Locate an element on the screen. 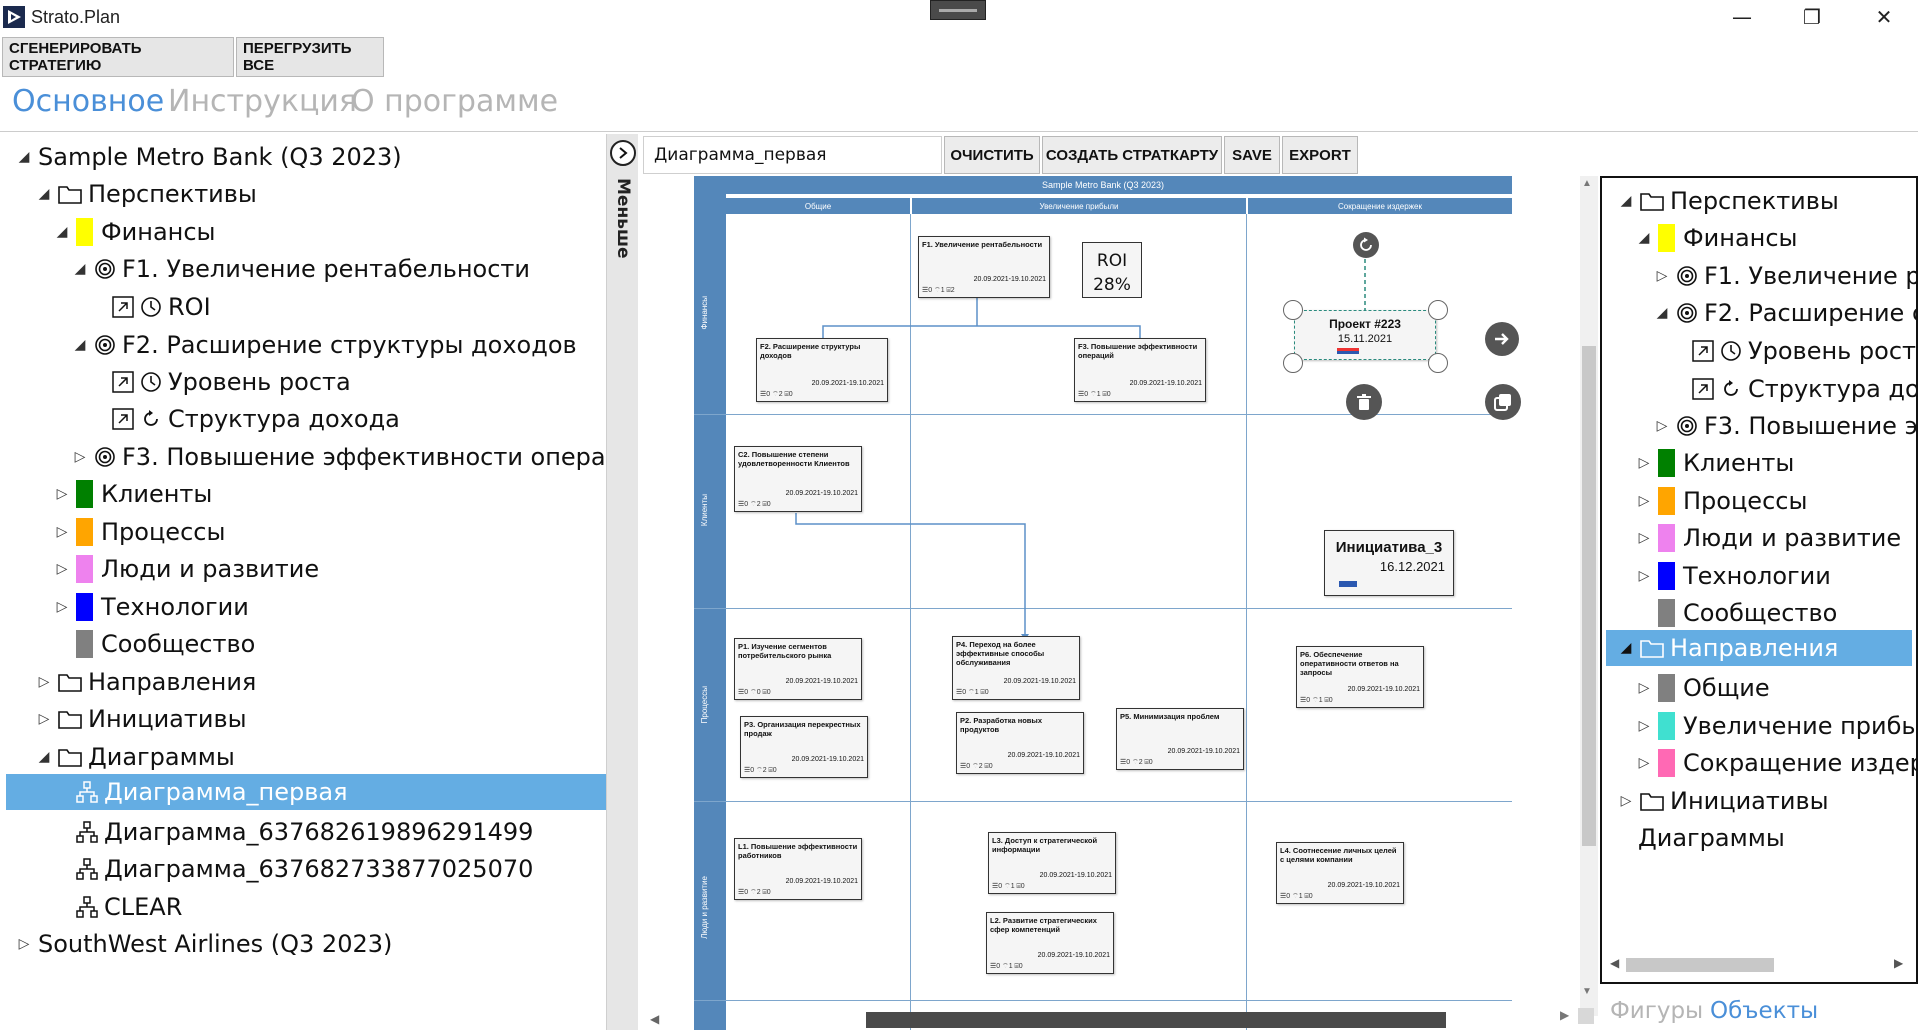 The height and width of the screenshot is (1030, 1918). collapse-label: Меньше is located at coordinates (623, 218).